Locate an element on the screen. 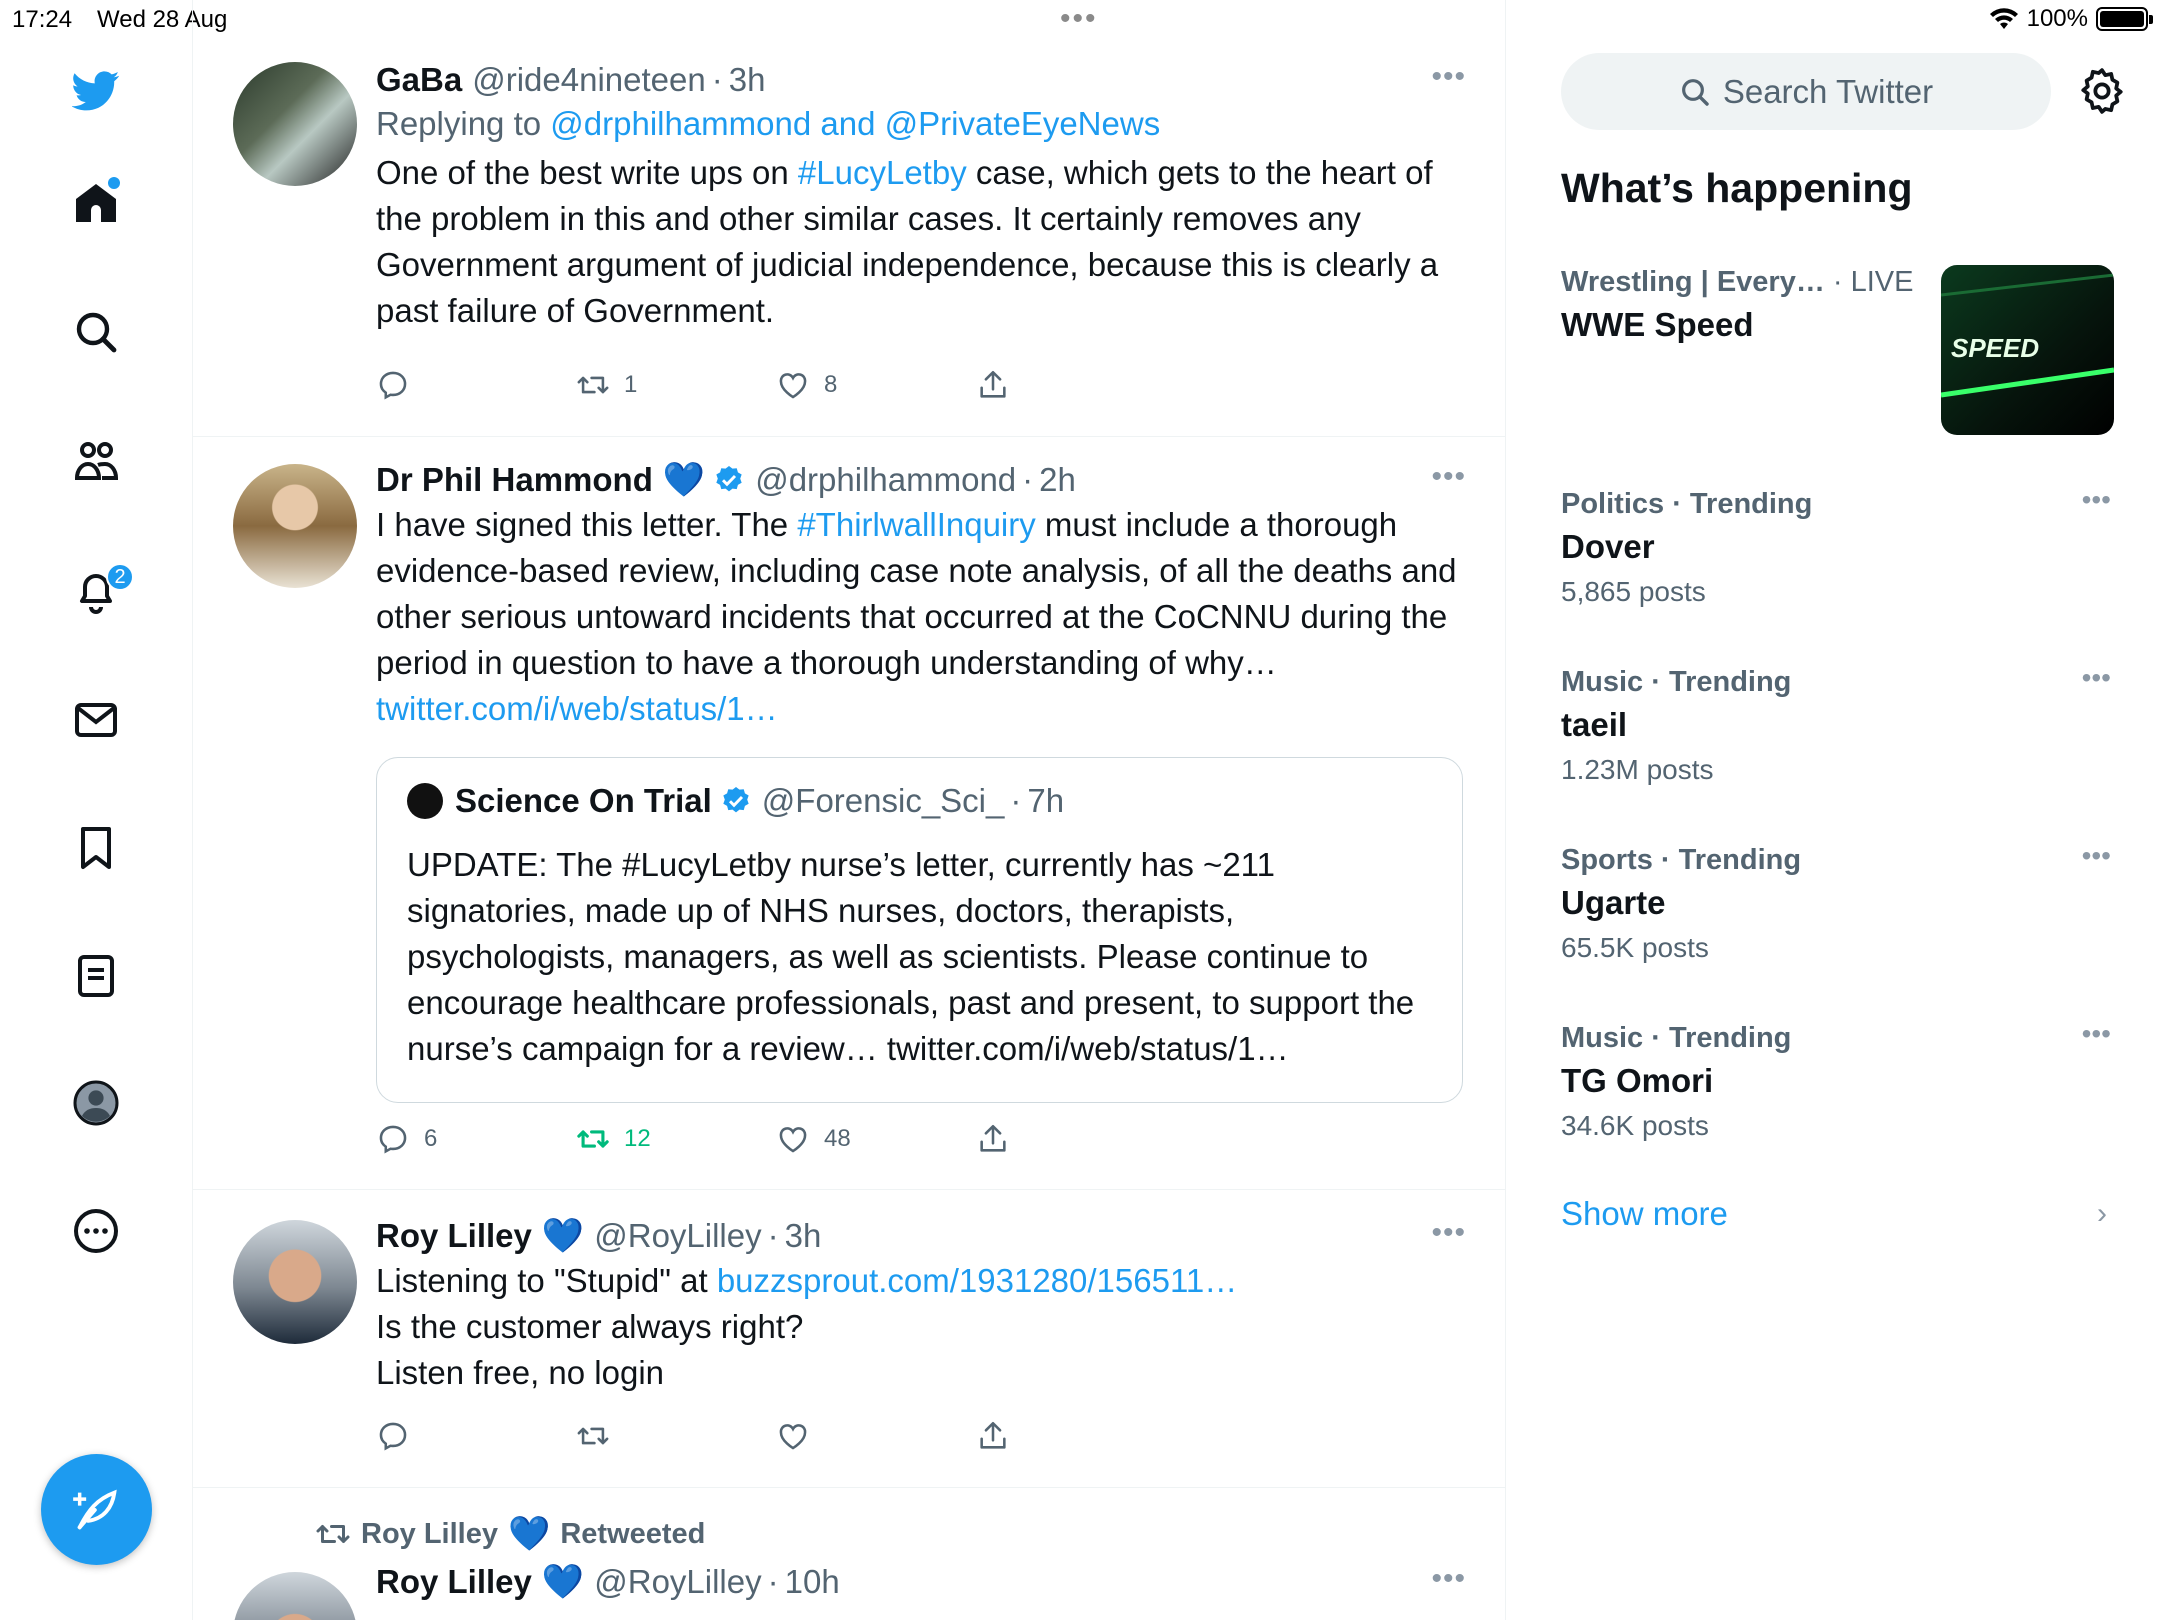 Image resolution: width=2160 pixels, height=1620 pixels. author-handle: @ride4nineteen is located at coordinates (589, 80).